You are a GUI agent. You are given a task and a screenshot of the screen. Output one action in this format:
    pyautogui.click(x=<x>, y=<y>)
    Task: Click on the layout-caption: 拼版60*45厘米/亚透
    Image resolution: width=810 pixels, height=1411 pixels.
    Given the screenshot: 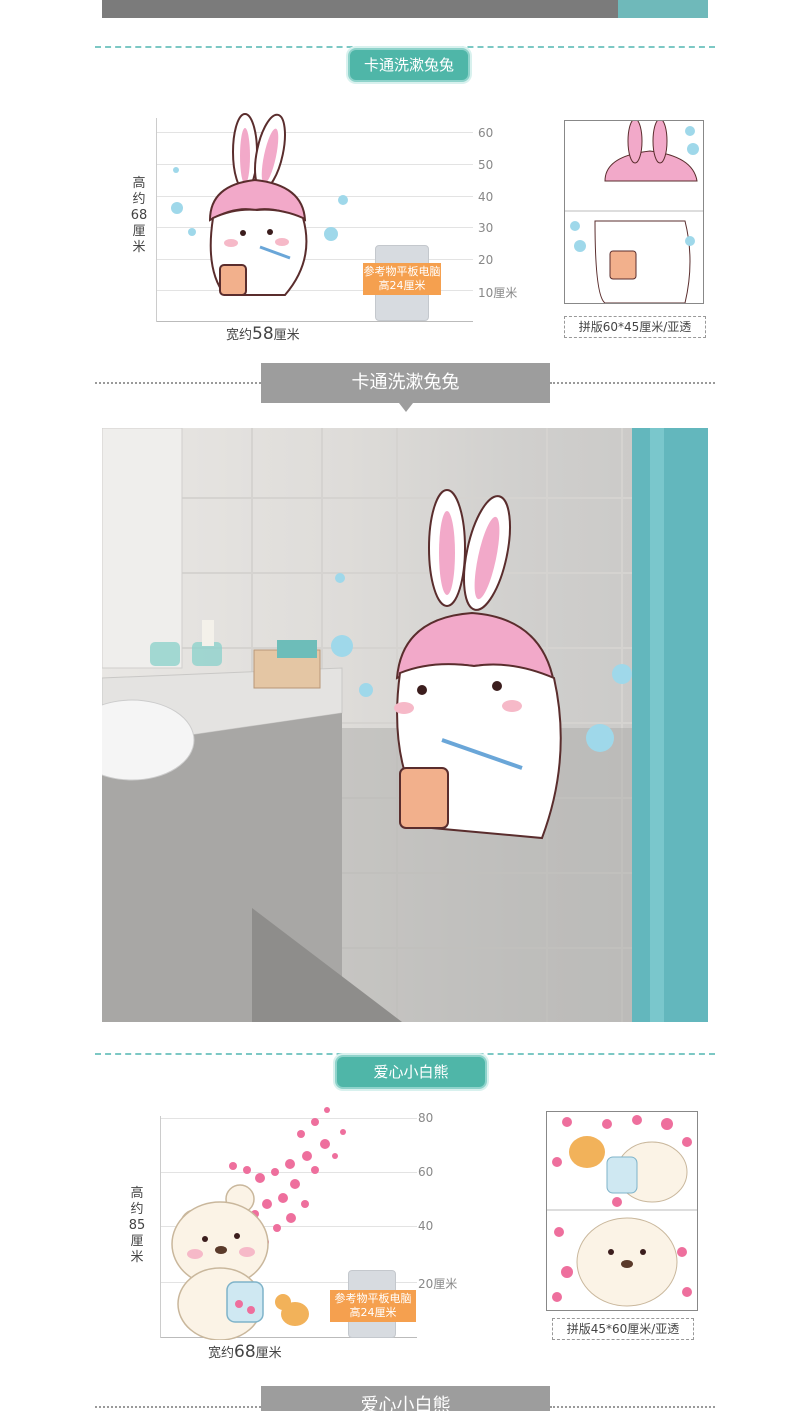 What is the action you would take?
    pyautogui.click(x=635, y=327)
    